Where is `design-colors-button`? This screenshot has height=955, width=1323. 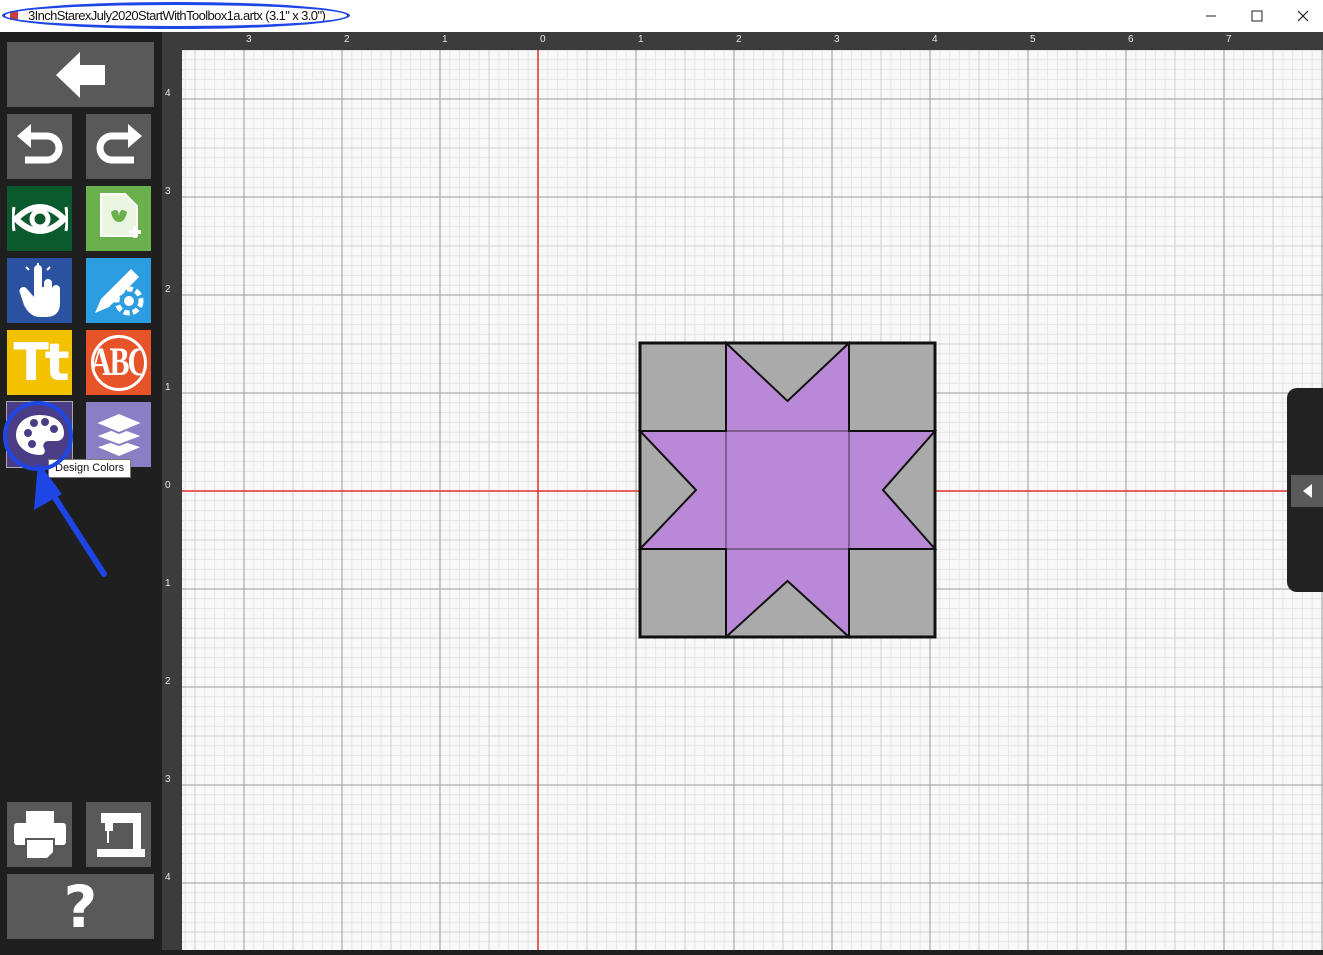 design-colors-button is located at coordinates (39, 434).